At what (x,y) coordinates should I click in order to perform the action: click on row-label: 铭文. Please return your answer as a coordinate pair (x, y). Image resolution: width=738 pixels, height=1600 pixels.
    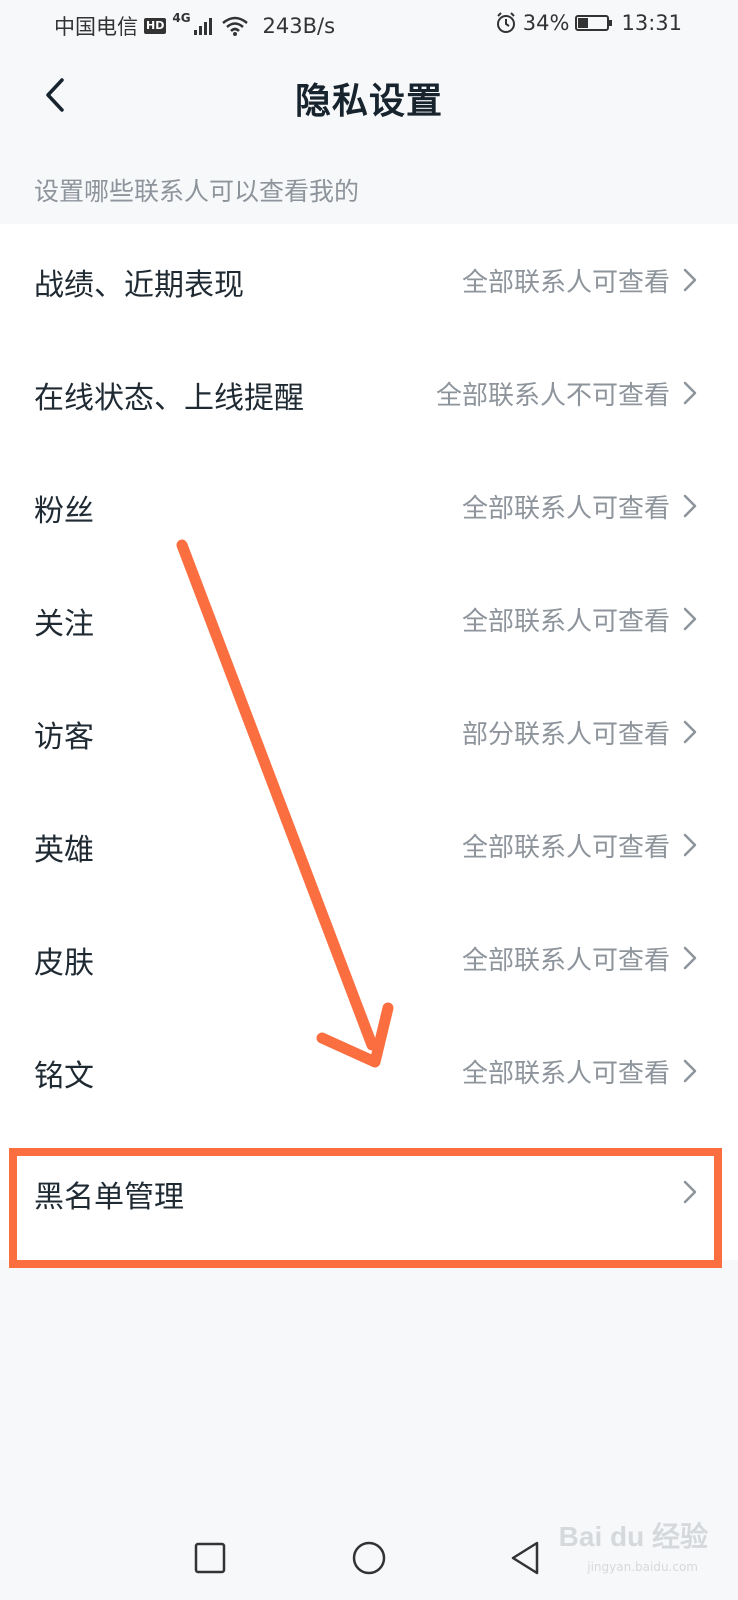
    Looking at the image, I should click on (64, 1076).